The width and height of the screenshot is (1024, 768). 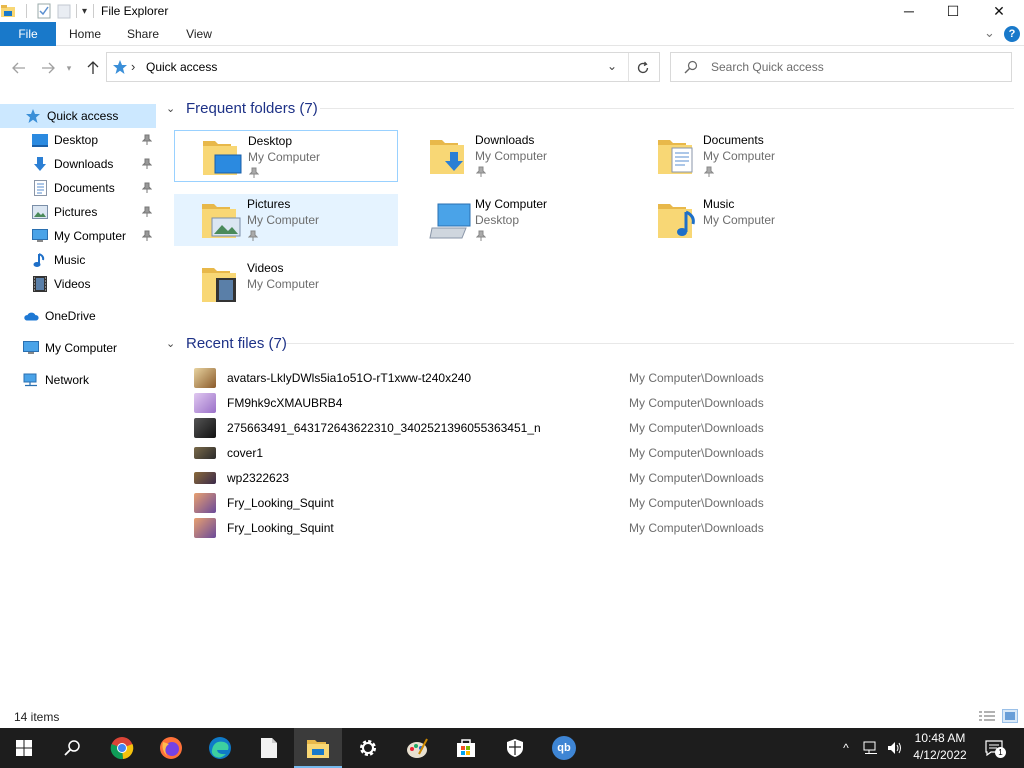 What do you see at coordinates (564, 748) in the screenshot?
I see `taskbar-qbittorrent: qb` at bounding box center [564, 748].